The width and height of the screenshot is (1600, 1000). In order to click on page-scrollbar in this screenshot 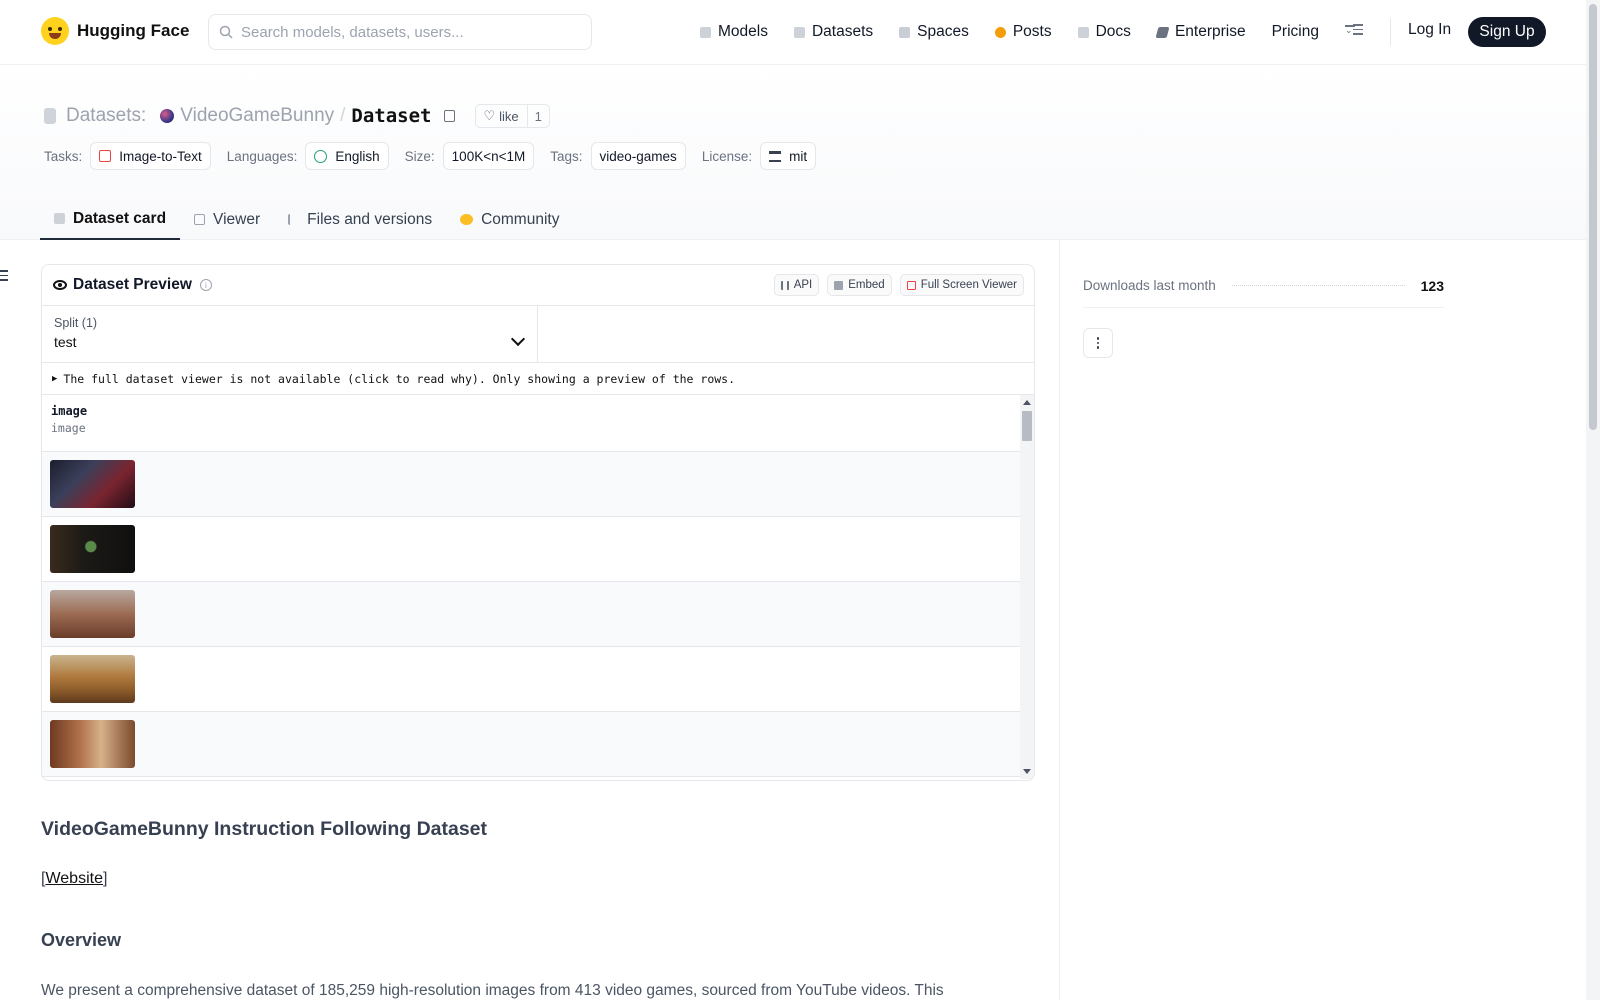, I will do `click(1593, 500)`.